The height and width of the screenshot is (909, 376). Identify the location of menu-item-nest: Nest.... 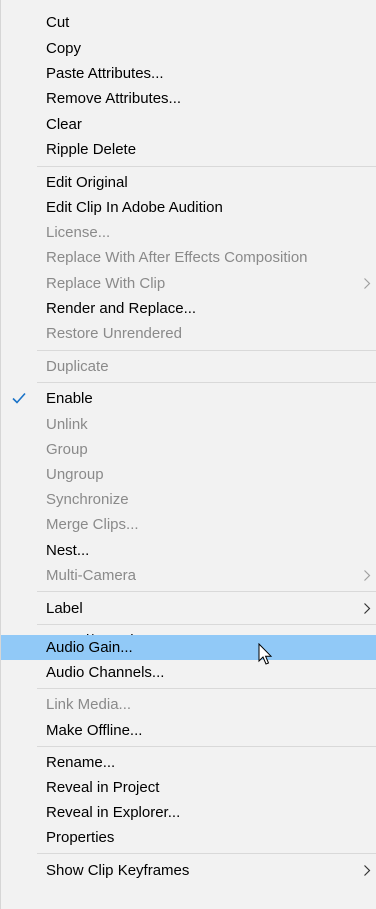
(188, 550).